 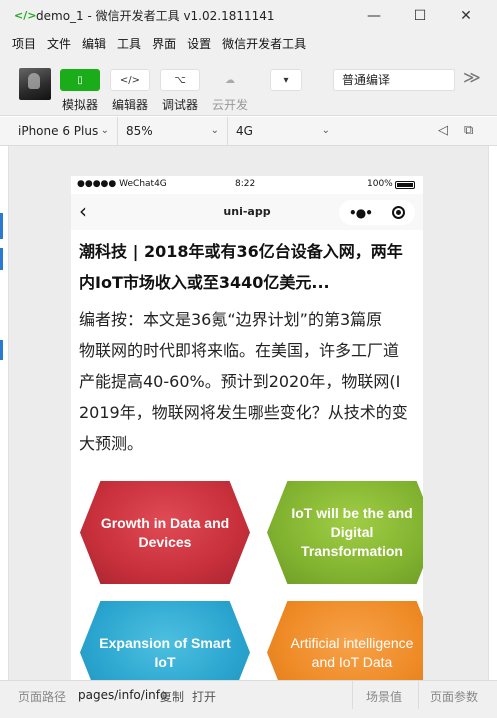 What do you see at coordinates (244, 131) in the screenshot?
I see `network-value: 4G` at bounding box center [244, 131].